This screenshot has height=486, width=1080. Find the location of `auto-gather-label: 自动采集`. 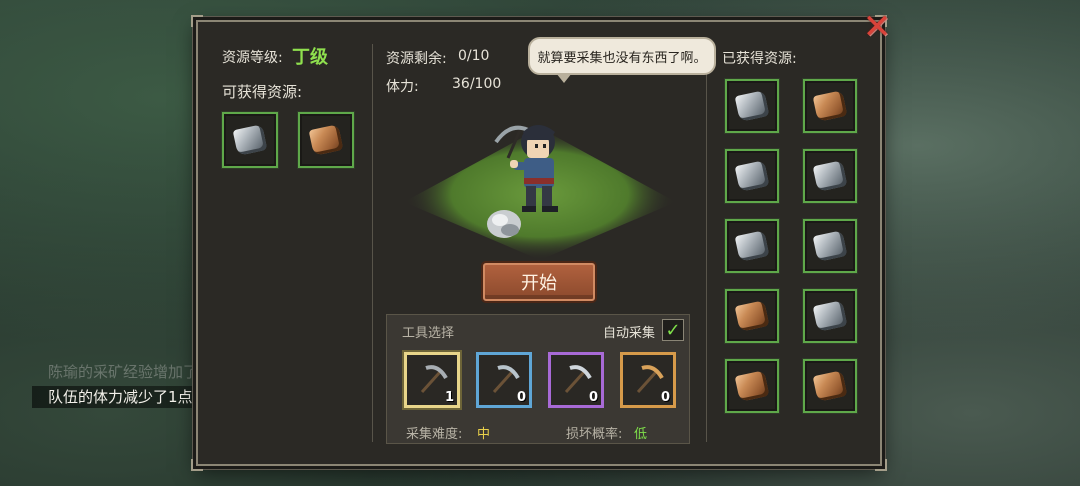

auto-gather-label: 自动采集 is located at coordinates (629, 333).